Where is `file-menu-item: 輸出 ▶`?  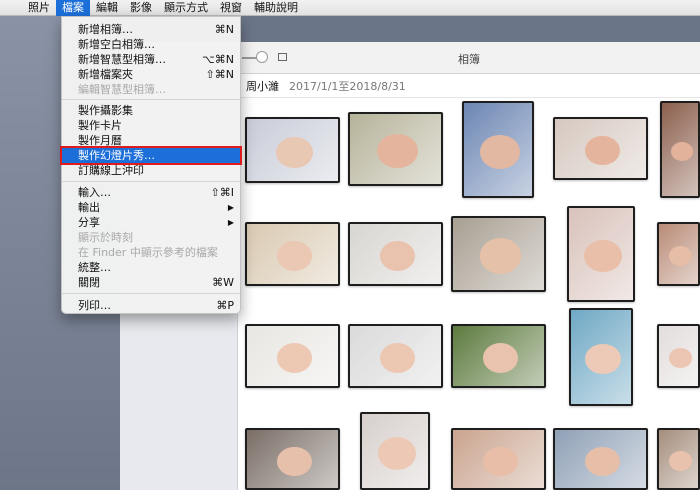 file-menu-item: 輸出 ▶ is located at coordinates (151, 207).